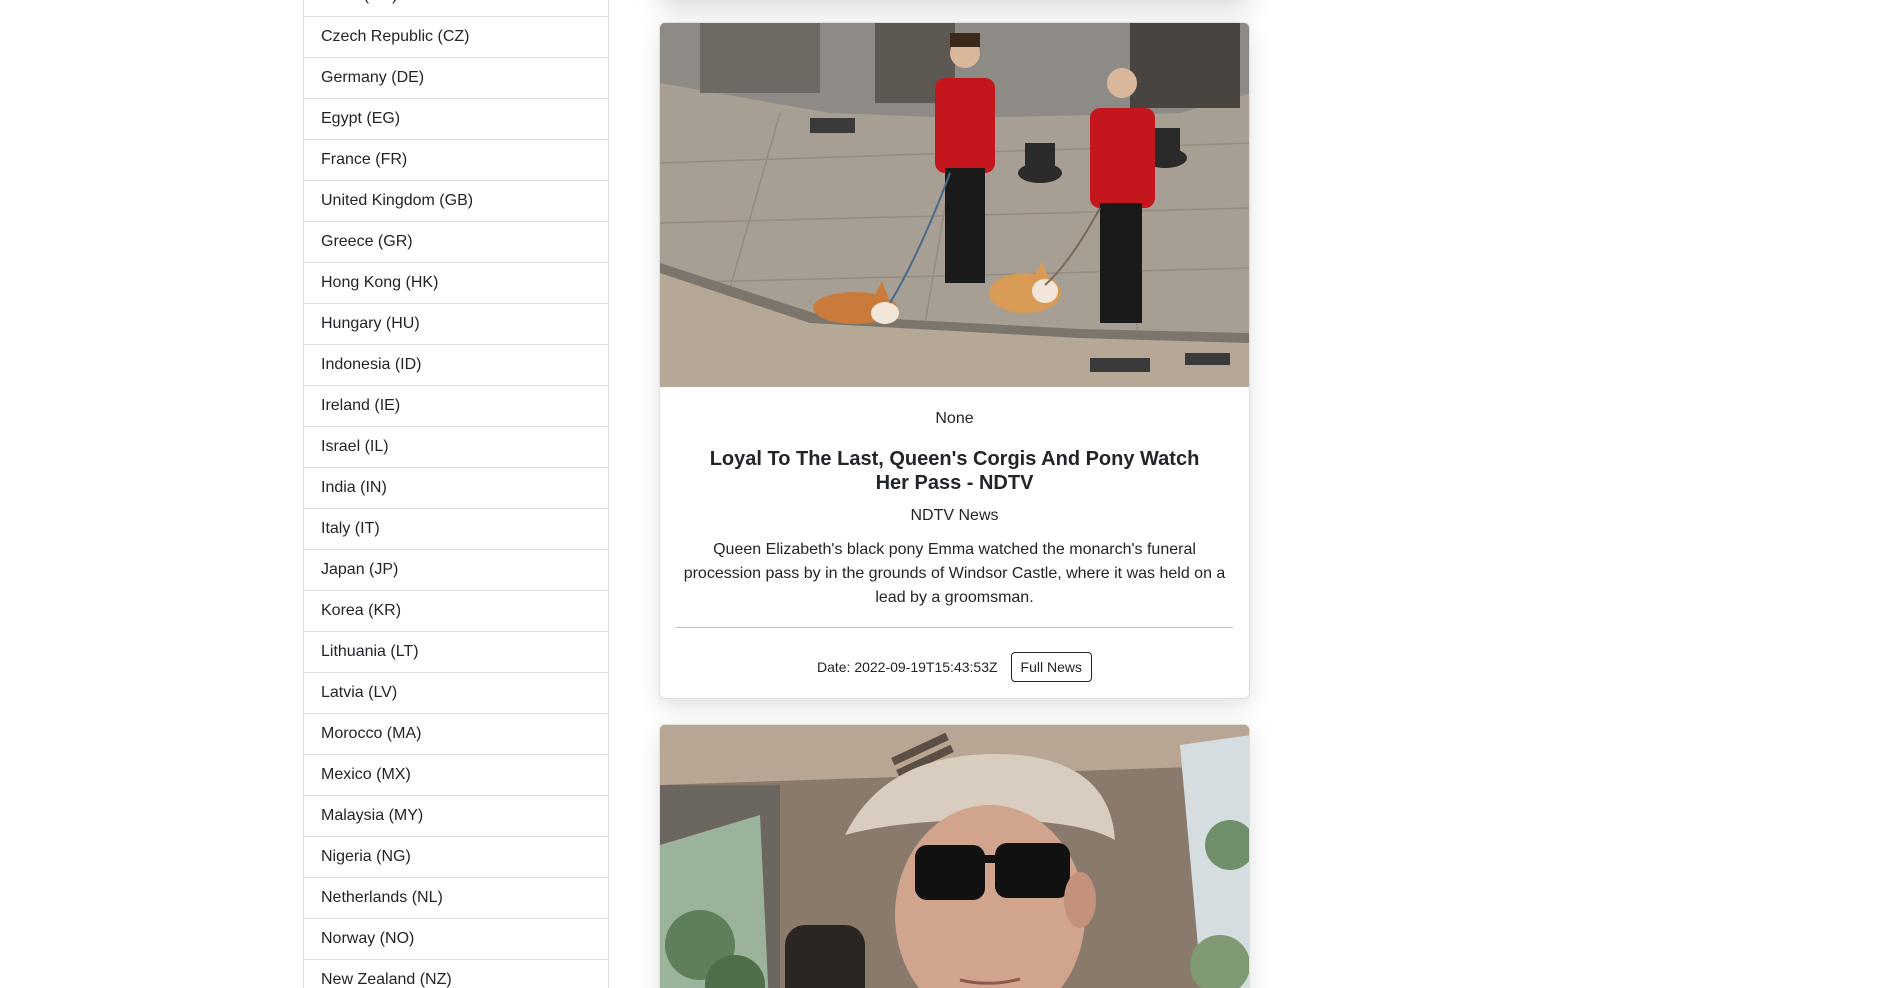  Describe the element at coordinates (456, 488) in the screenshot. I see `country-list-item: India (IN)` at that location.